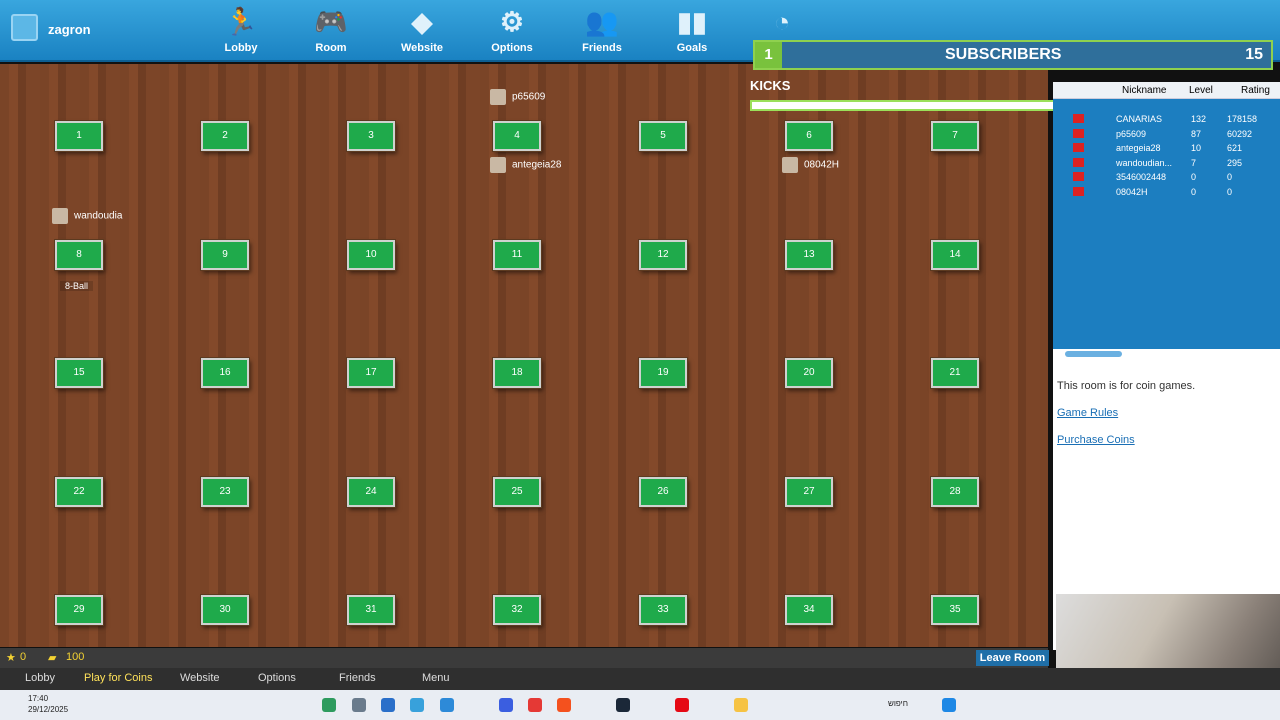 The image size is (1280, 720). Describe the element at coordinates (955, 136) in the screenshot. I see `pool-table-7: 7` at that location.